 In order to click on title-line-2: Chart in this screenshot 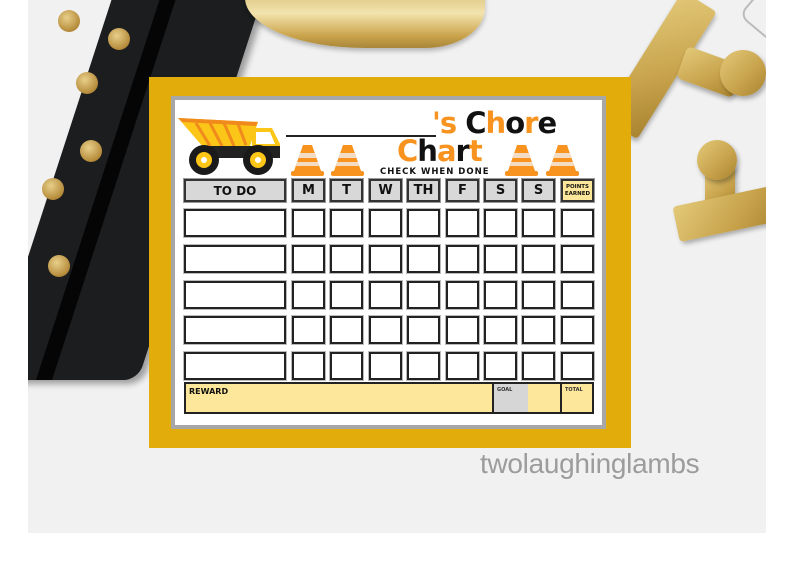, I will do `click(440, 151)`.